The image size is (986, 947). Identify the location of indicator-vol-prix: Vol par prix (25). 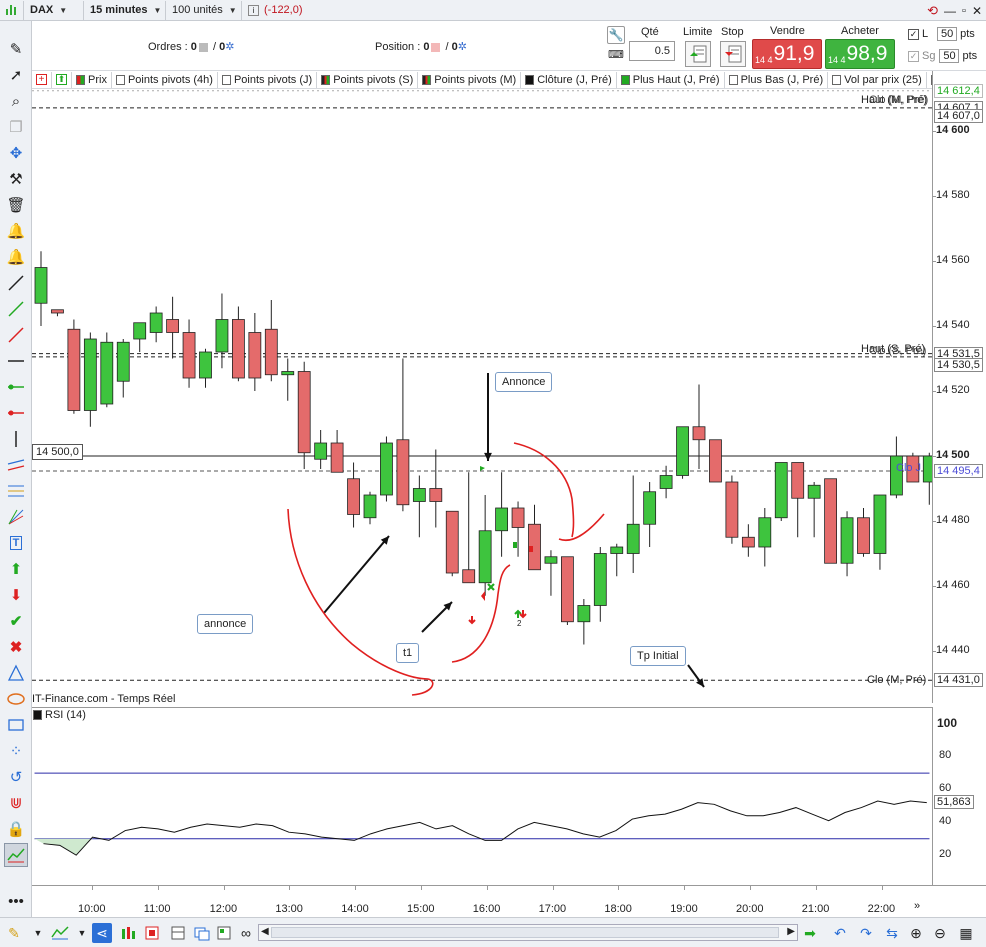
(877, 79).